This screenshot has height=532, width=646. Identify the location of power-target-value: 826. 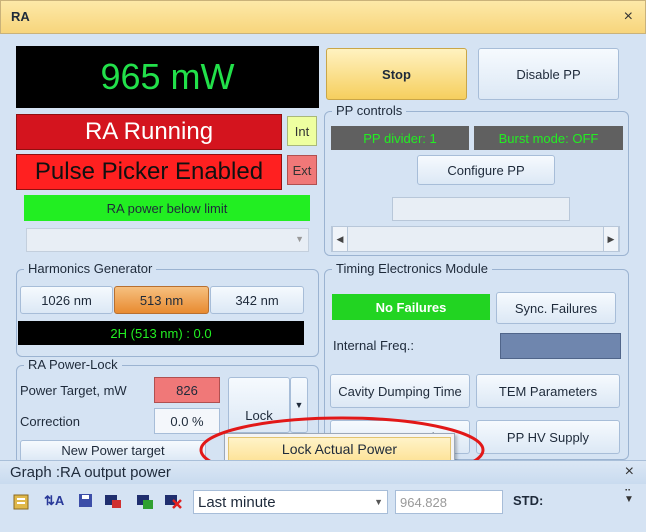
(187, 390).